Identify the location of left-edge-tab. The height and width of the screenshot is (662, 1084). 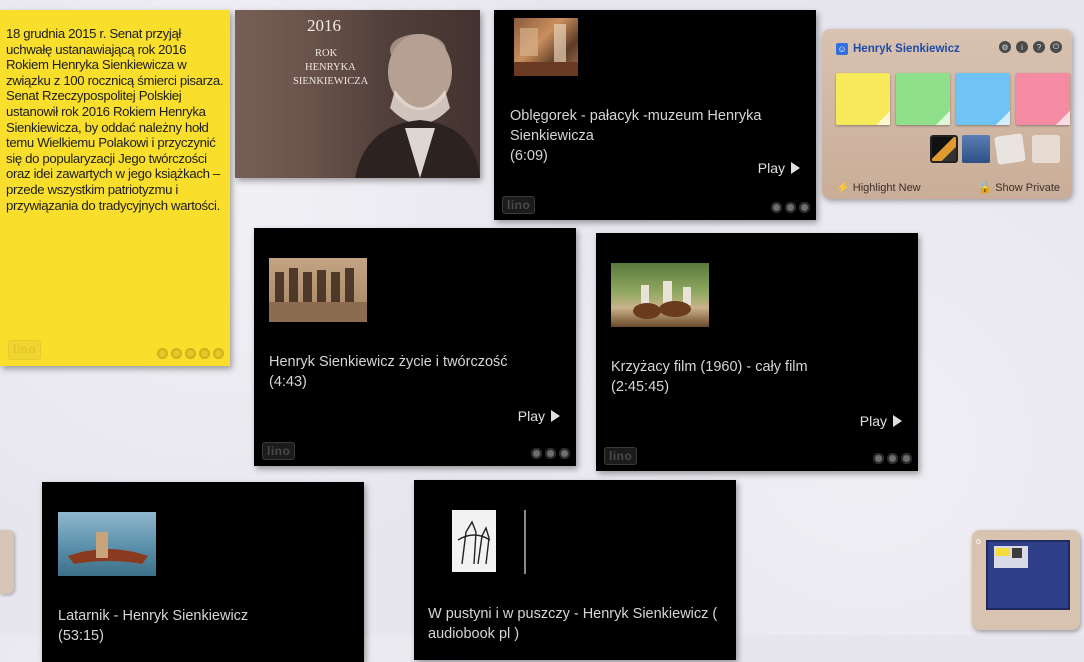
(7, 562).